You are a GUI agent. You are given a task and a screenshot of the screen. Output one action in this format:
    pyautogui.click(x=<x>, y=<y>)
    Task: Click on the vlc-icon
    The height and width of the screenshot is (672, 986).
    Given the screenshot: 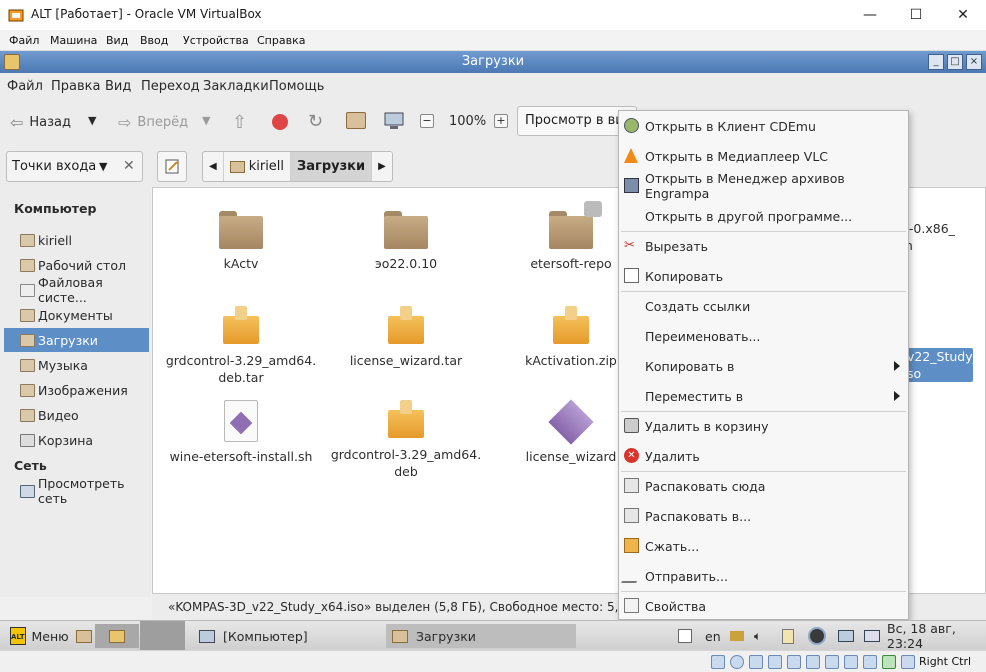 What is the action you would take?
    pyautogui.click(x=631, y=155)
    